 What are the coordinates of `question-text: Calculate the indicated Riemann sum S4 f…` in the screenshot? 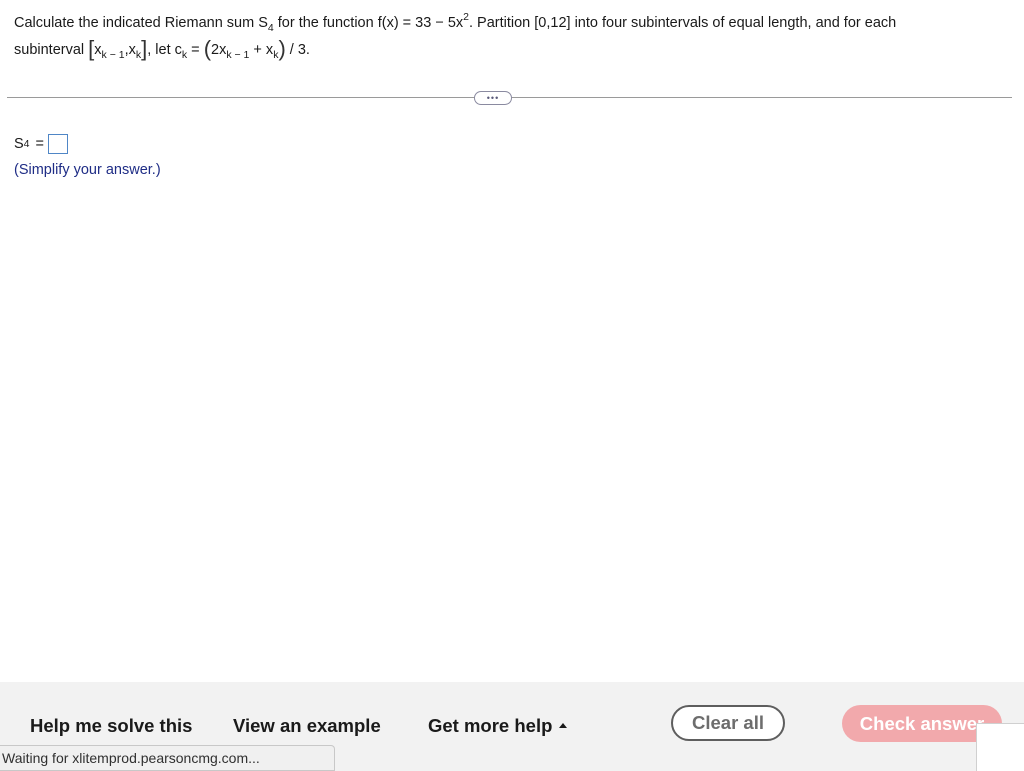 It's located at (509, 36).